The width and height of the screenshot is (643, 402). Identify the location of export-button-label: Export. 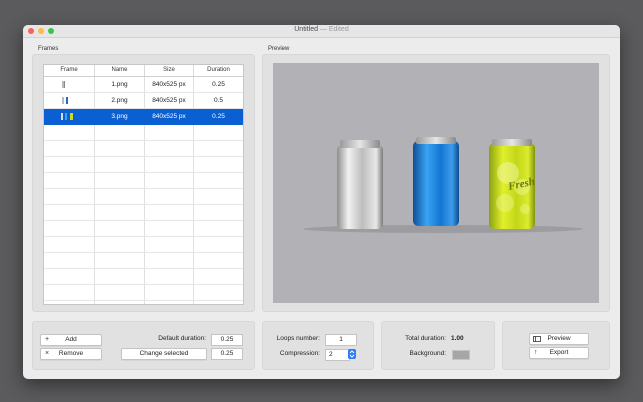
(559, 352).